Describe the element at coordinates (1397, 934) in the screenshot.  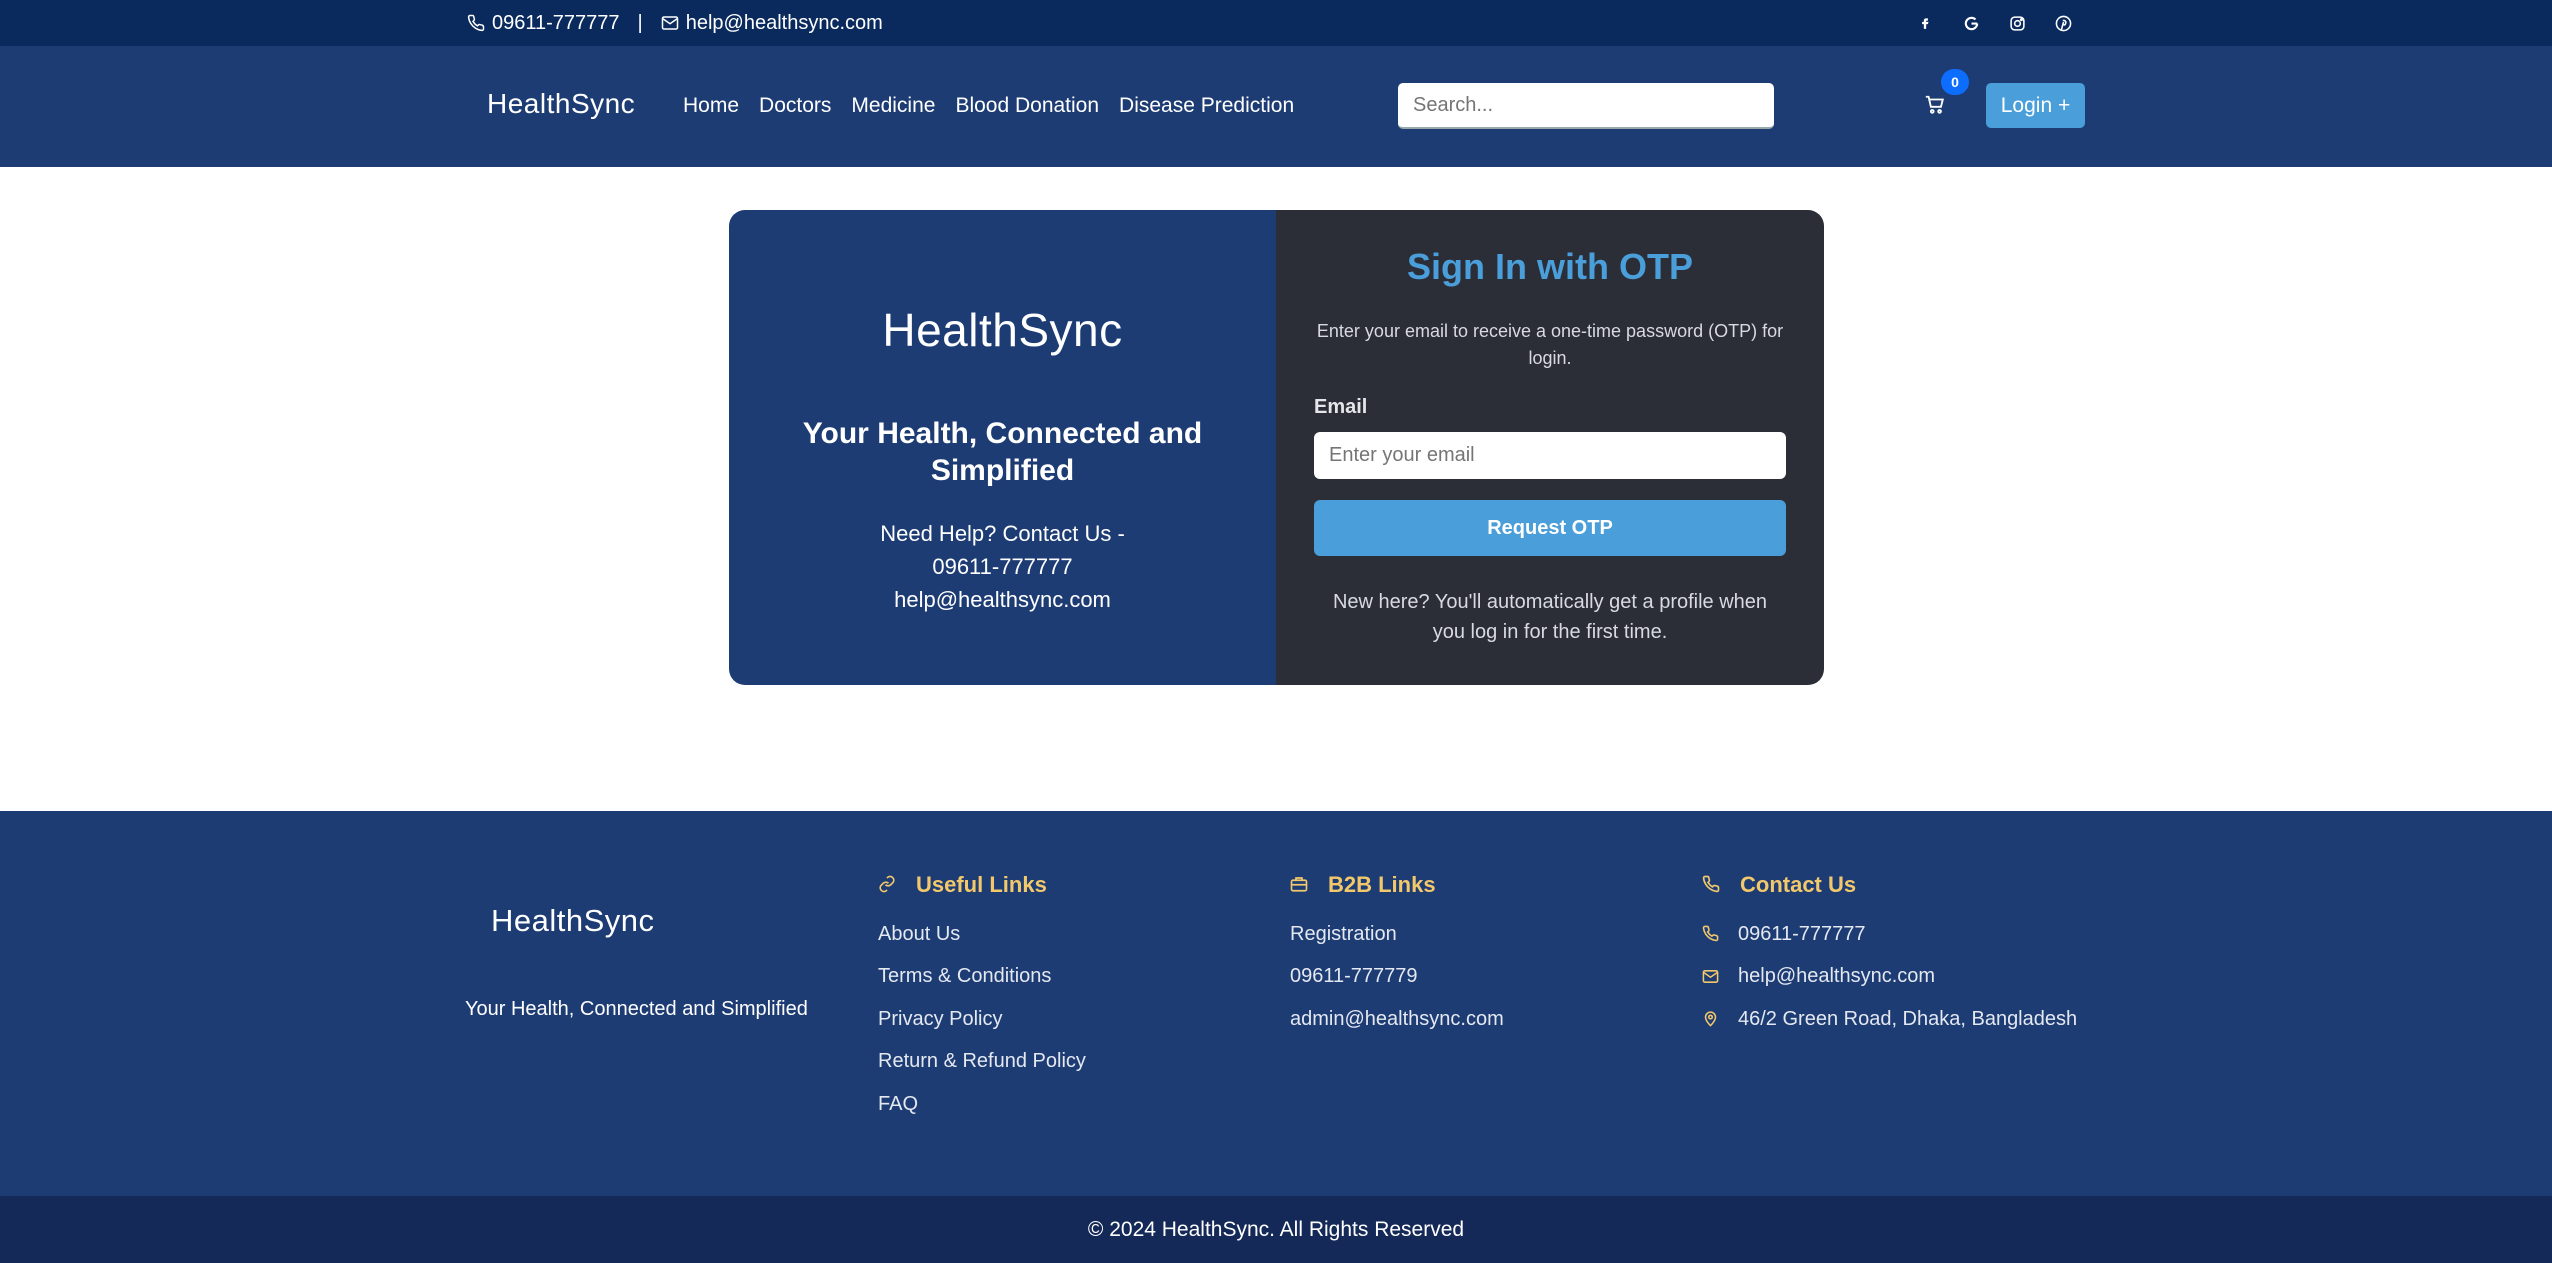
I see `b2b-link-registration: Registration` at that location.